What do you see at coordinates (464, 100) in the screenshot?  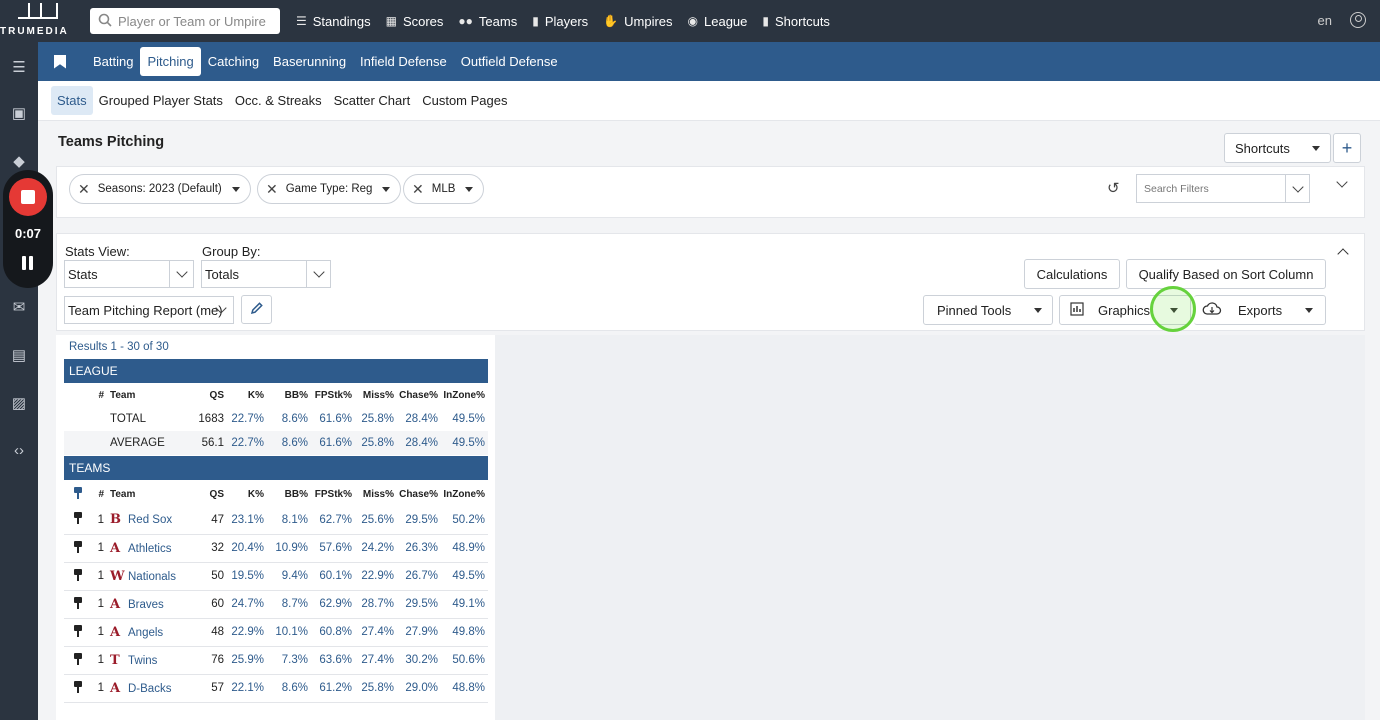 I see `subtab-custom-pages: Custom Pages` at bounding box center [464, 100].